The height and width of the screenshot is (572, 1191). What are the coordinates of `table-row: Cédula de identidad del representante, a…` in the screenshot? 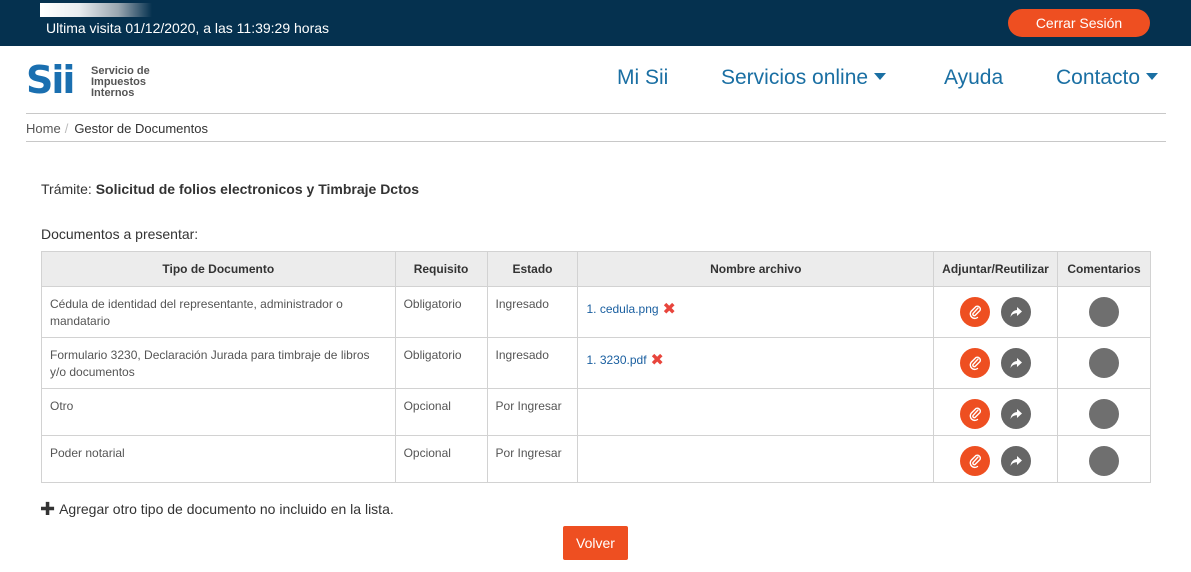 It's located at (596, 312).